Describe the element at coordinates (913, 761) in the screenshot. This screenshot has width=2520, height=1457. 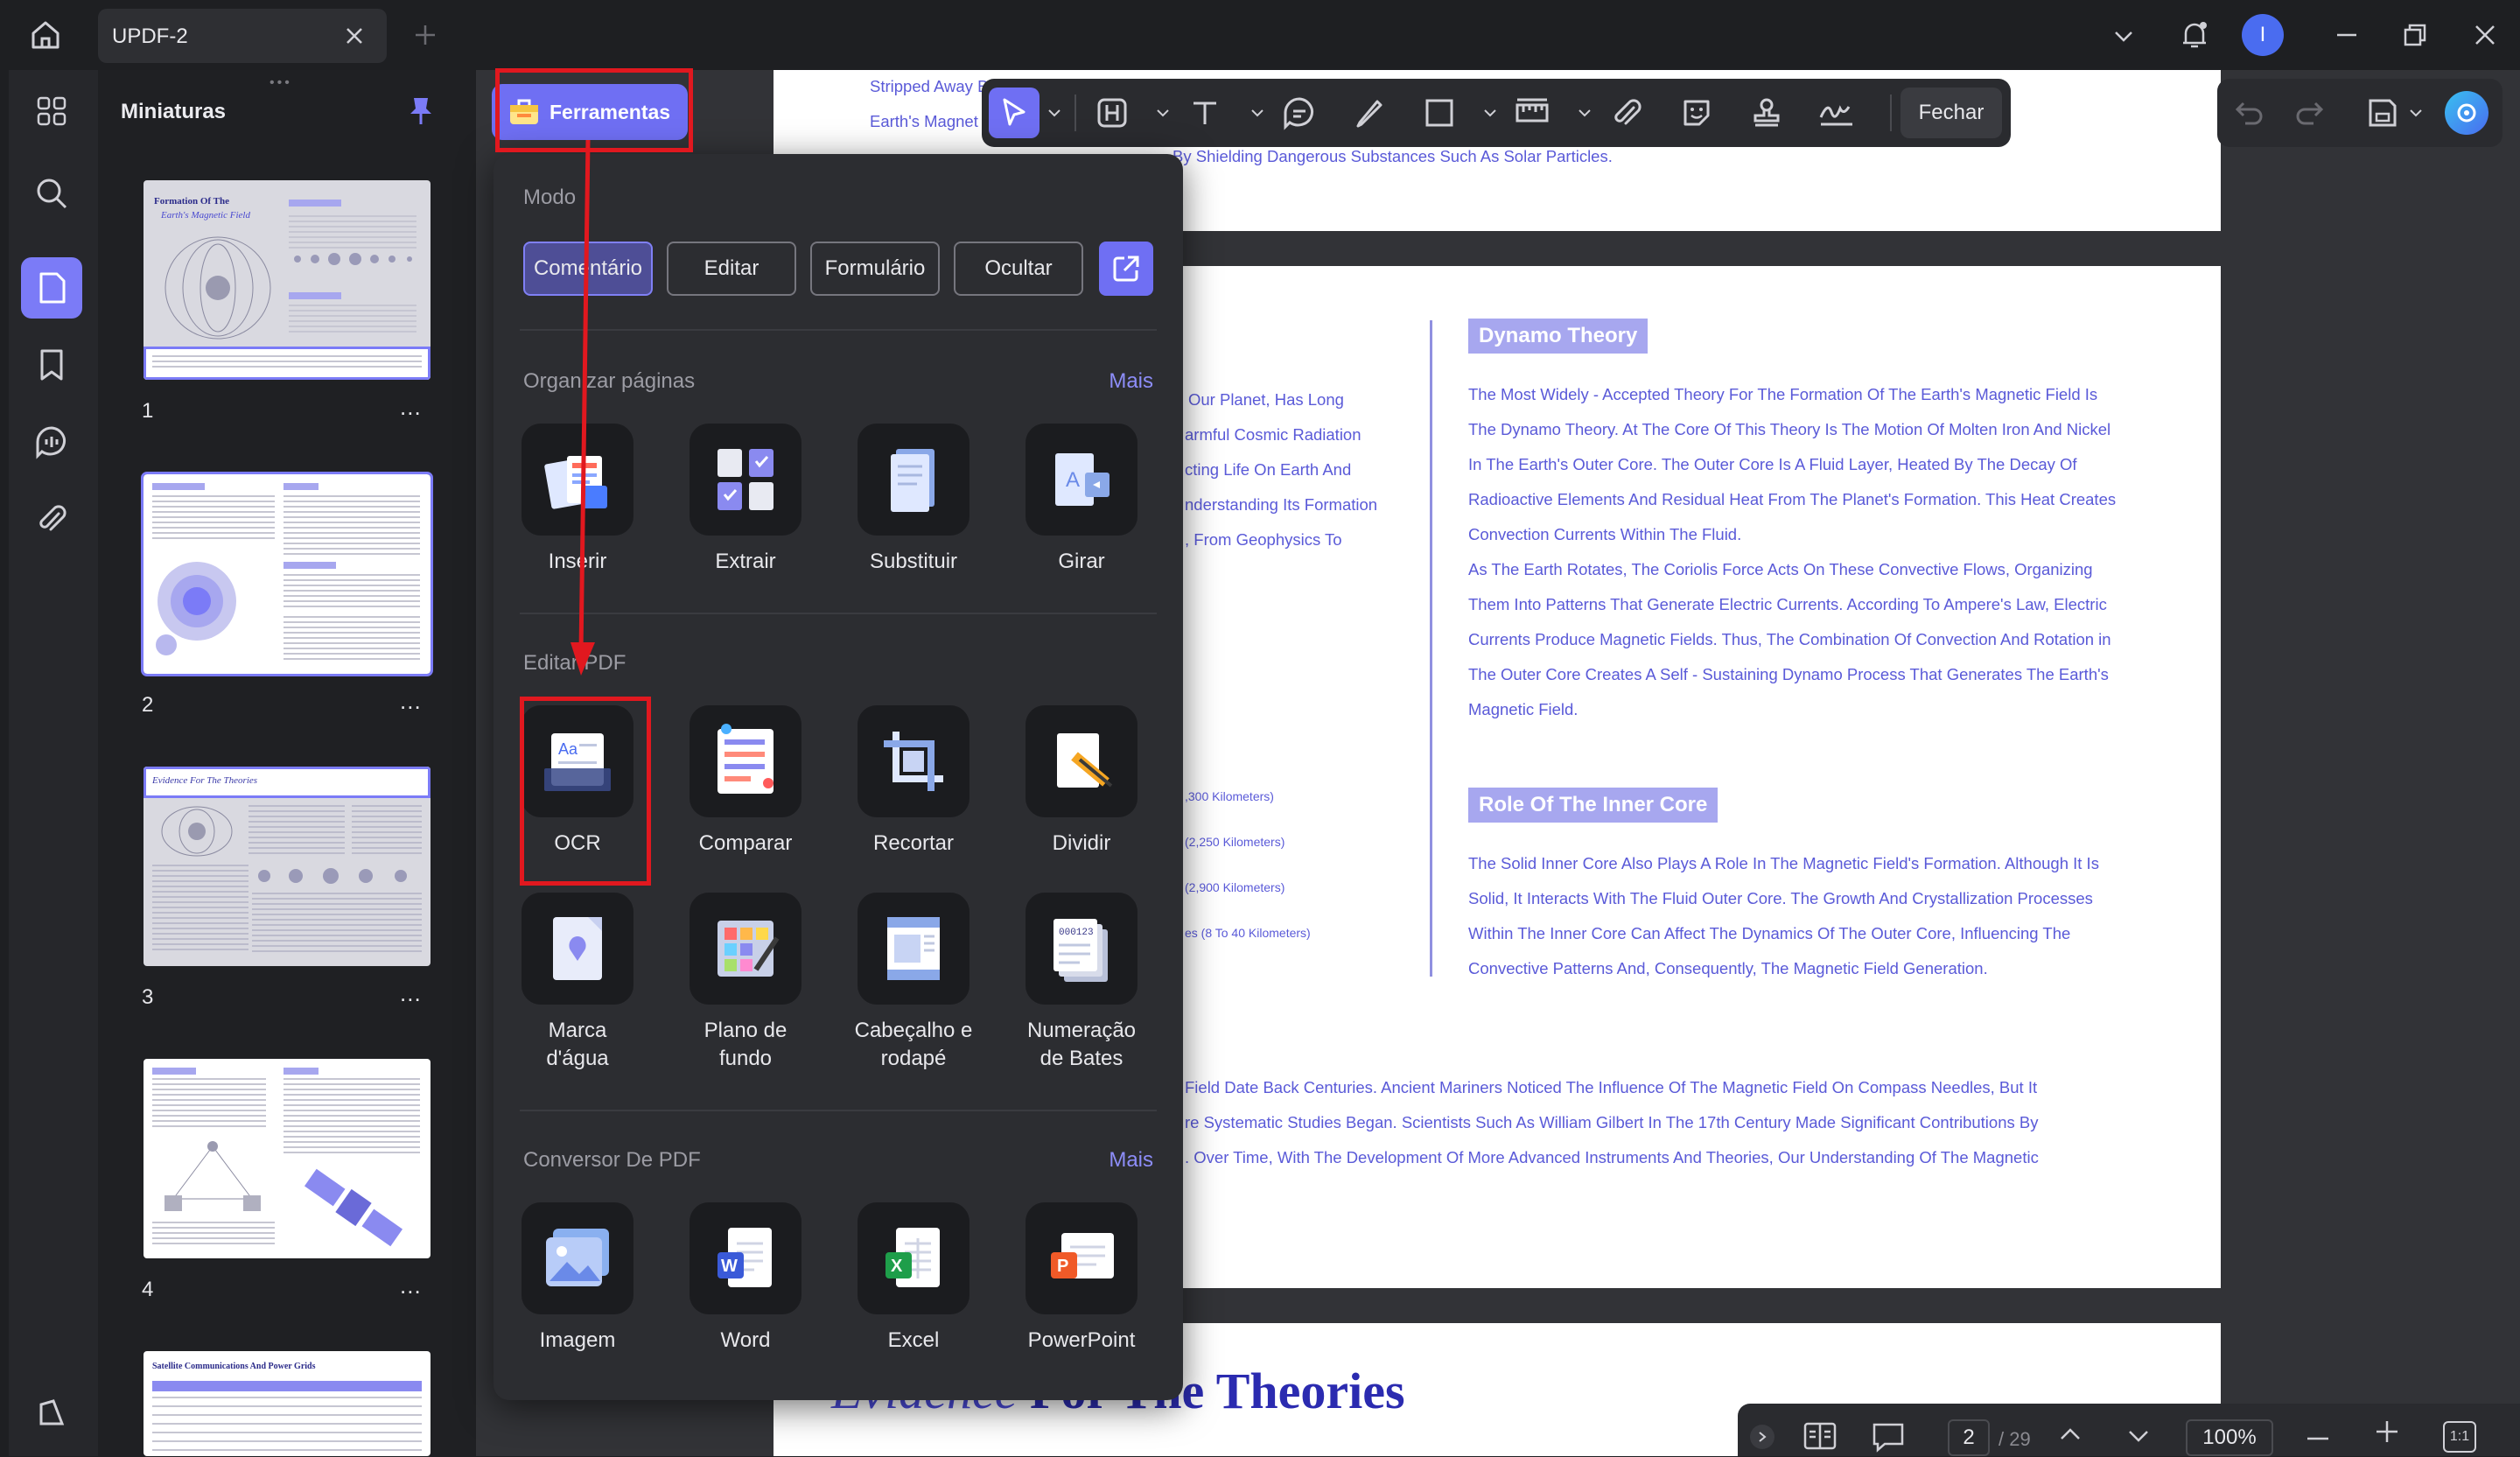
I see `crop-icon` at that location.